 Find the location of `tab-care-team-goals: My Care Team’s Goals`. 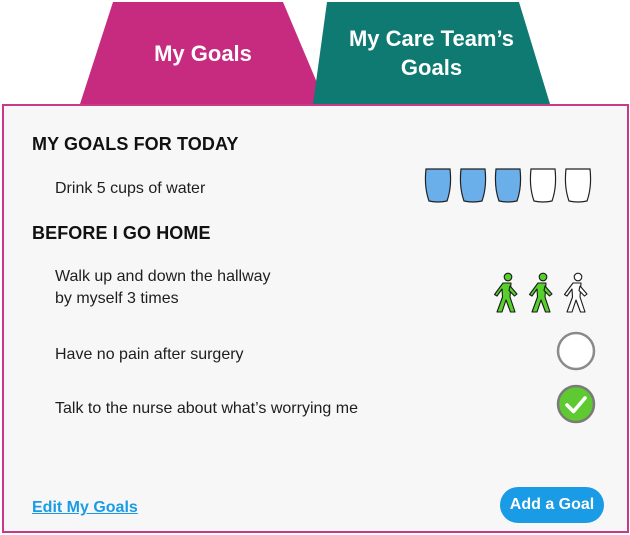

tab-care-team-goals: My Care Team’s Goals is located at coordinates (431, 53).